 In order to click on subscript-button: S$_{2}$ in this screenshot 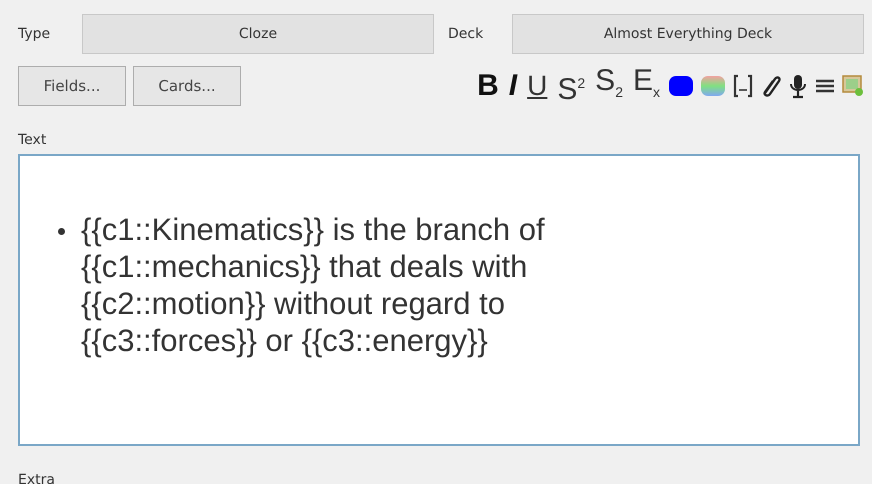, I will do `click(609, 86)`.